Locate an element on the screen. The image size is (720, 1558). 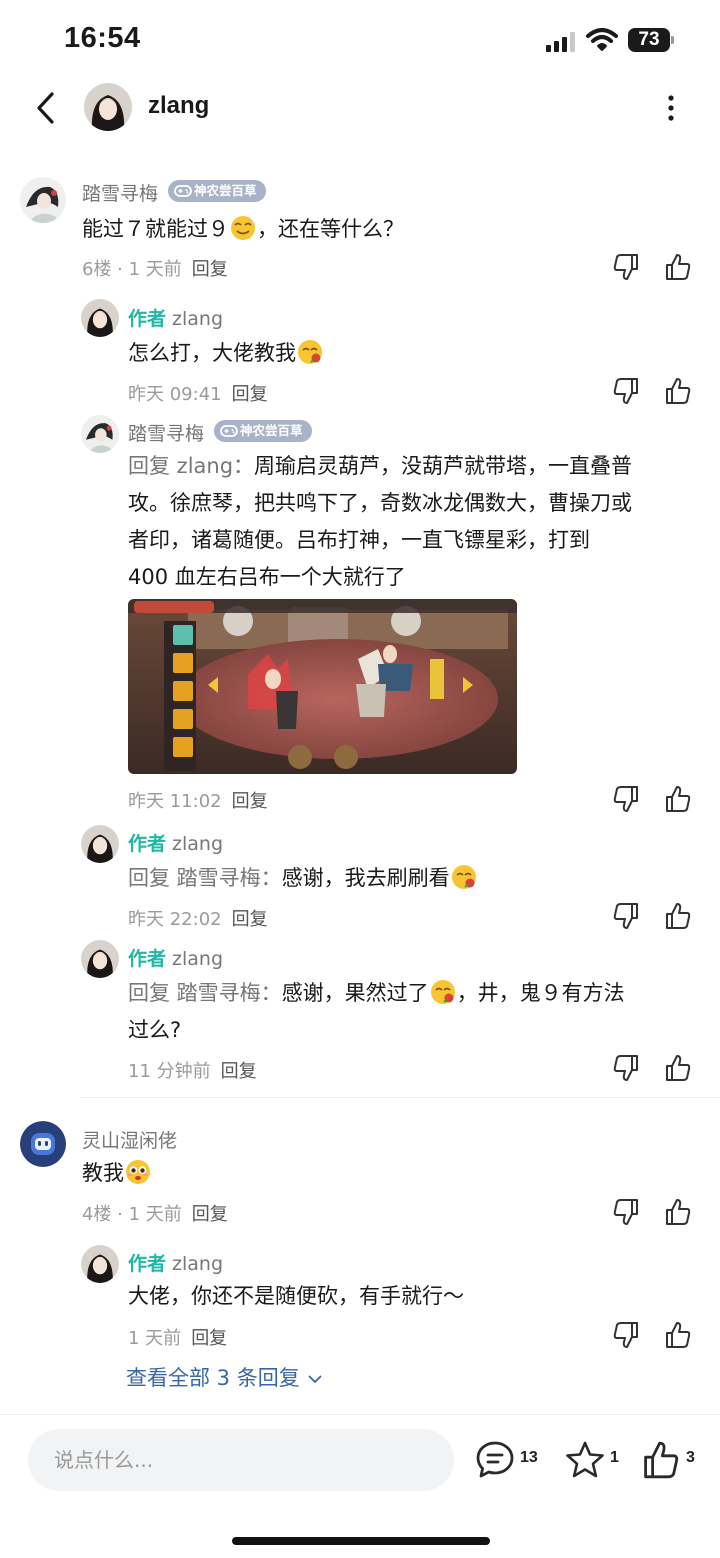
comment-meta: 4楼 · 1 天前 回复 is located at coordinates (155, 1214).